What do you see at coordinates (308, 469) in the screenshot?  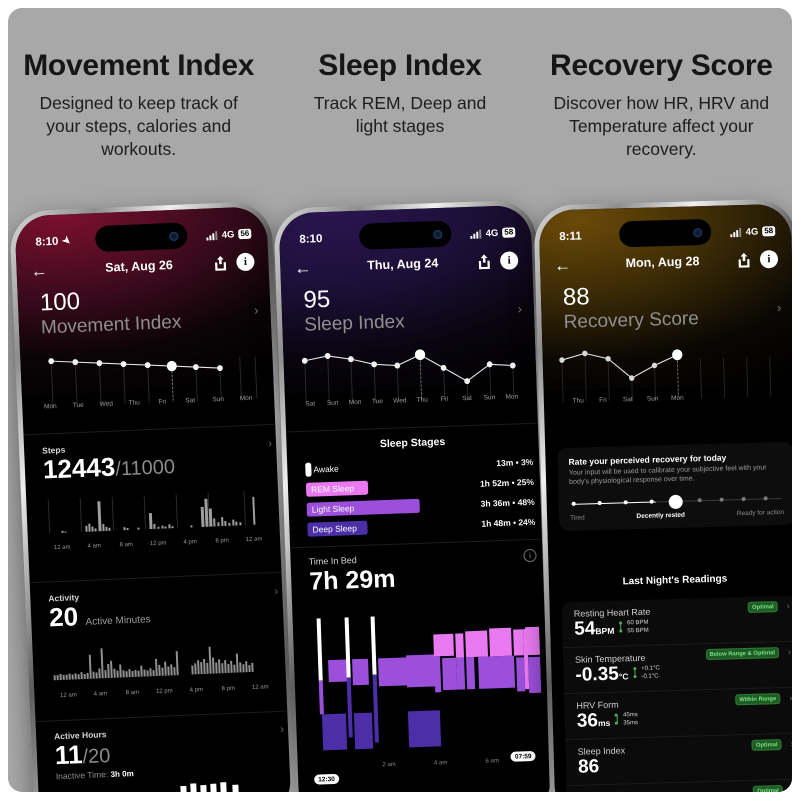 I see `stage-bar-awake` at bounding box center [308, 469].